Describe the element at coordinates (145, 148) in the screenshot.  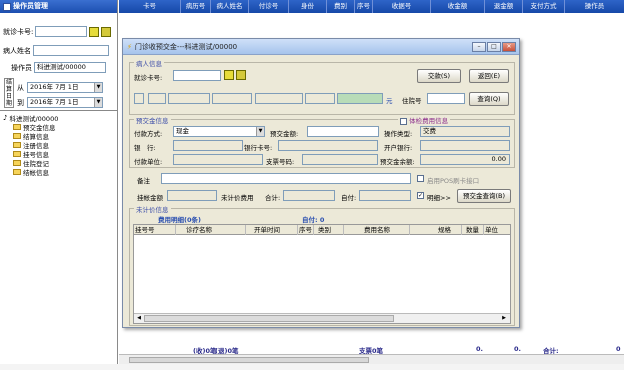
I see `bank-label: 银 行:` at that location.